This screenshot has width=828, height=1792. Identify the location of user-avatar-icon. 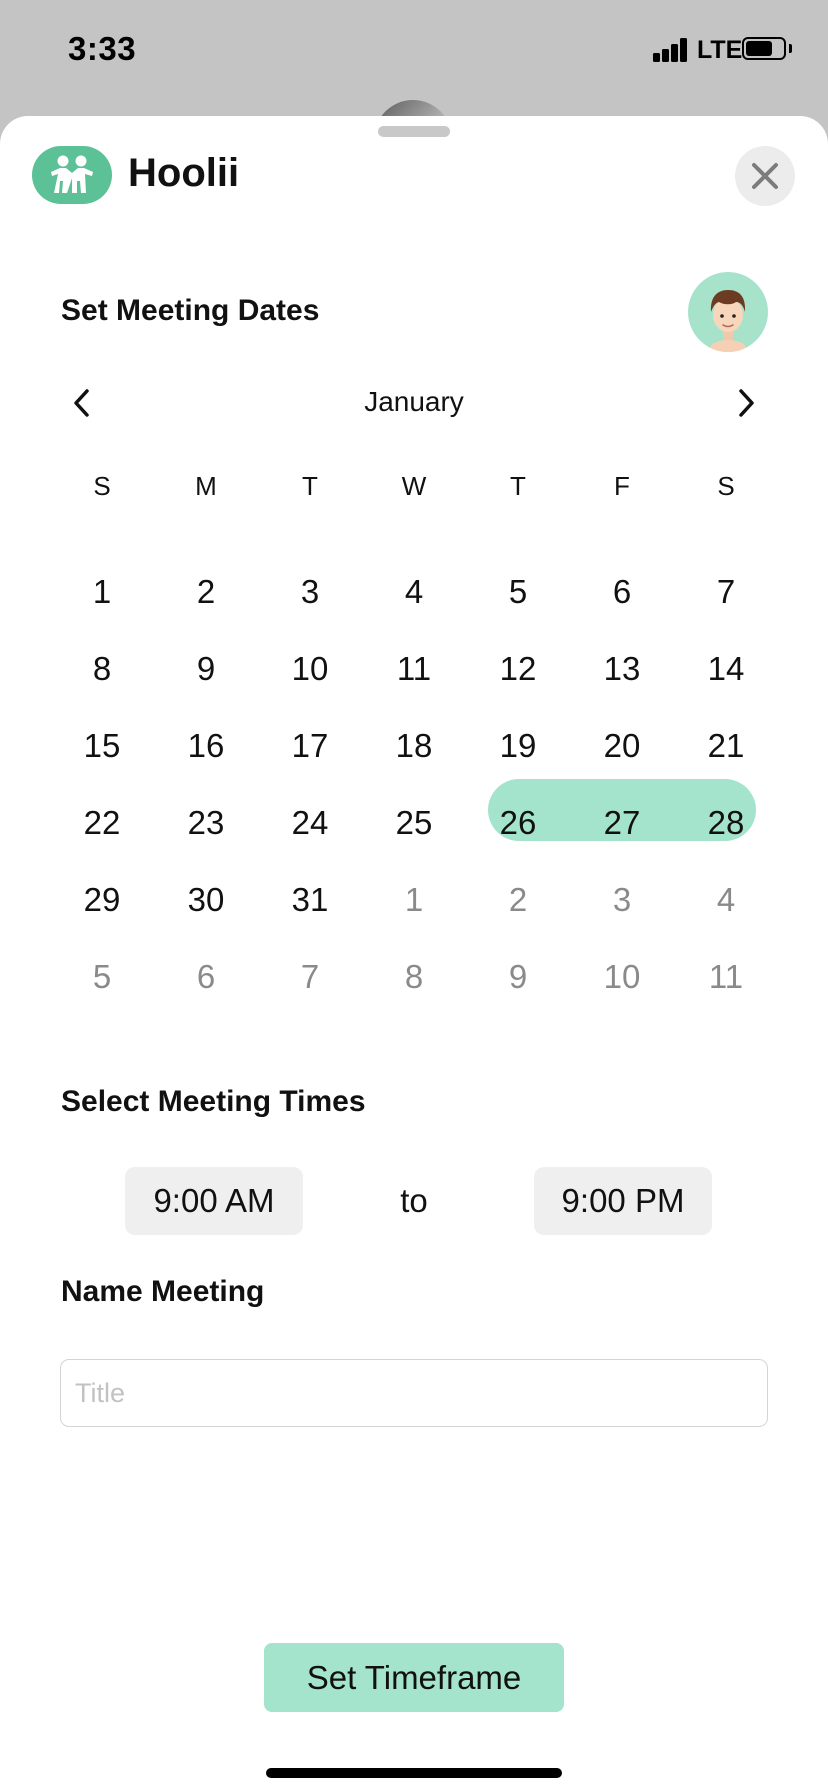
(728, 312).